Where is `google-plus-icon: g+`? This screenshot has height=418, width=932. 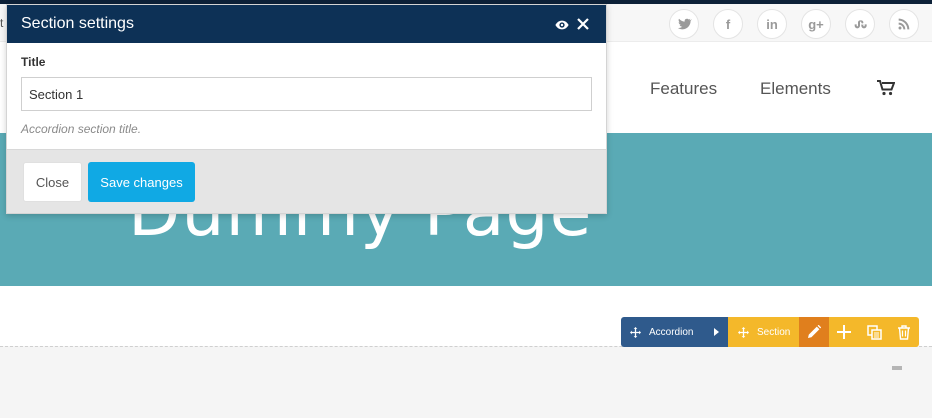 google-plus-icon: g+ is located at coordinates (816, 24).